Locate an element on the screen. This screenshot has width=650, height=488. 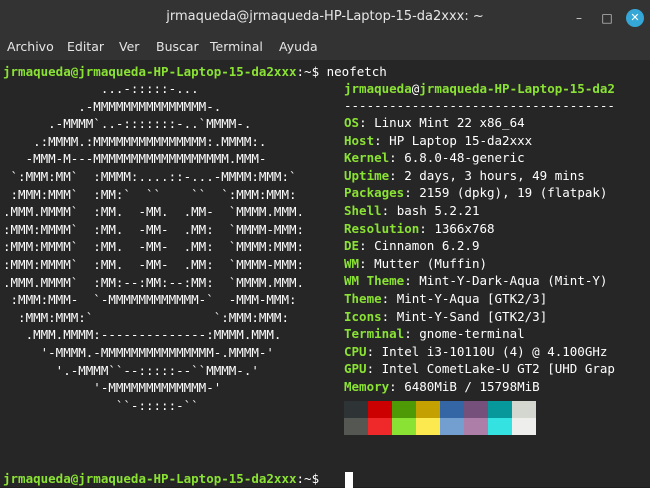
command-text: neofetch is located at coordinates (356, 71).